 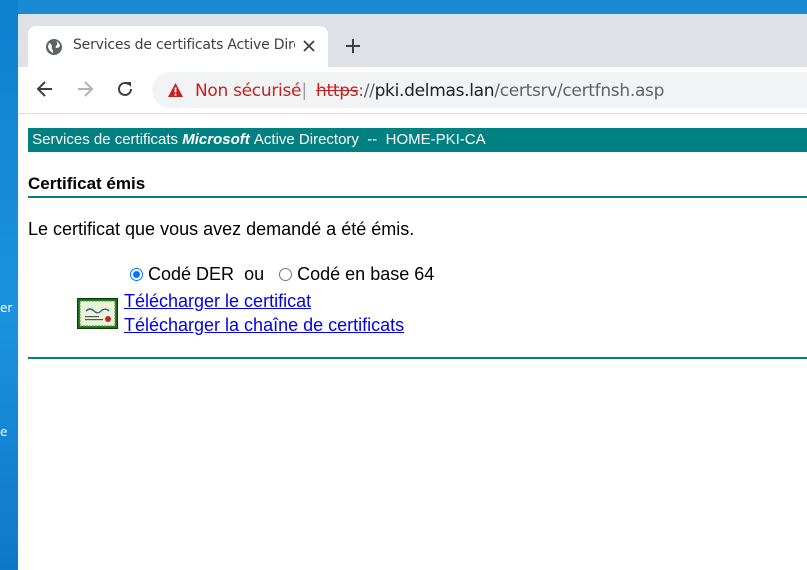 I want to click on tab-title: Services de certificats Active Directory, so click(x=184, y=45).